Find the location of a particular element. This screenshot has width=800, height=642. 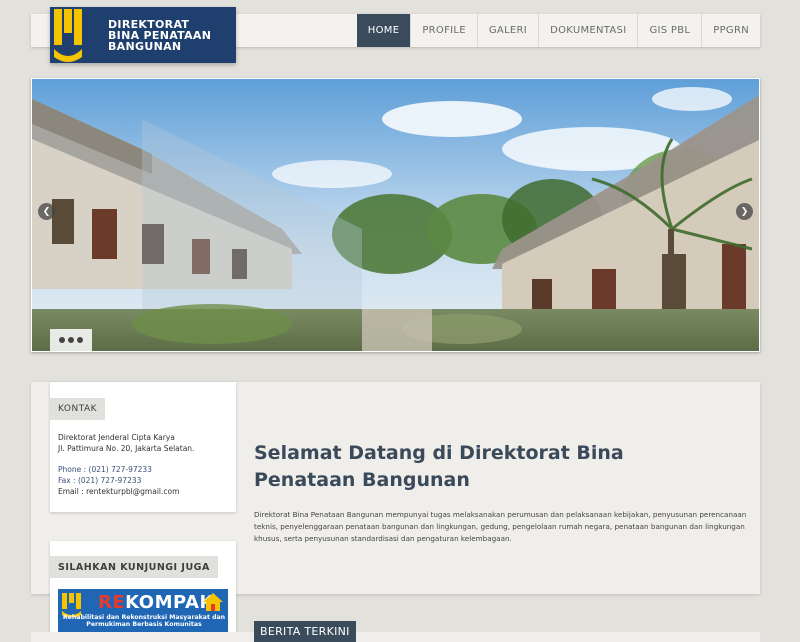

site-logo: DIREKTORAT BINA PENATAAN BANGUNAN is located at coordinates (143, 35).